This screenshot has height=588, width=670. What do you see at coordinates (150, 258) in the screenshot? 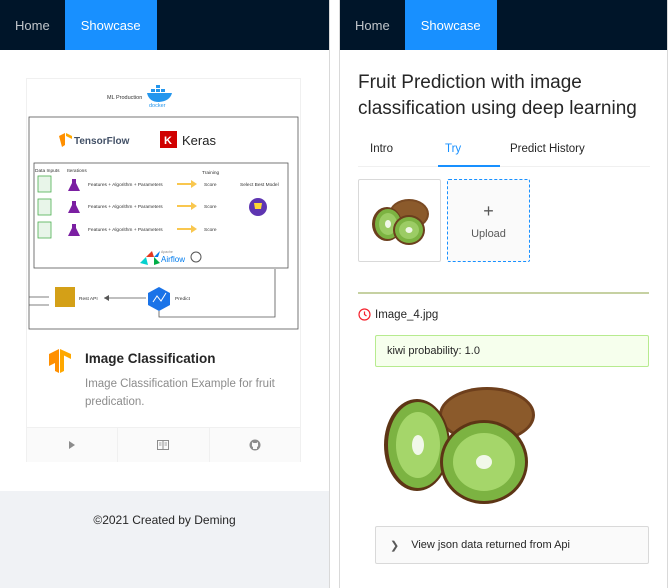
I see `airflow-logo-icon` at bounding box center [150, 258].